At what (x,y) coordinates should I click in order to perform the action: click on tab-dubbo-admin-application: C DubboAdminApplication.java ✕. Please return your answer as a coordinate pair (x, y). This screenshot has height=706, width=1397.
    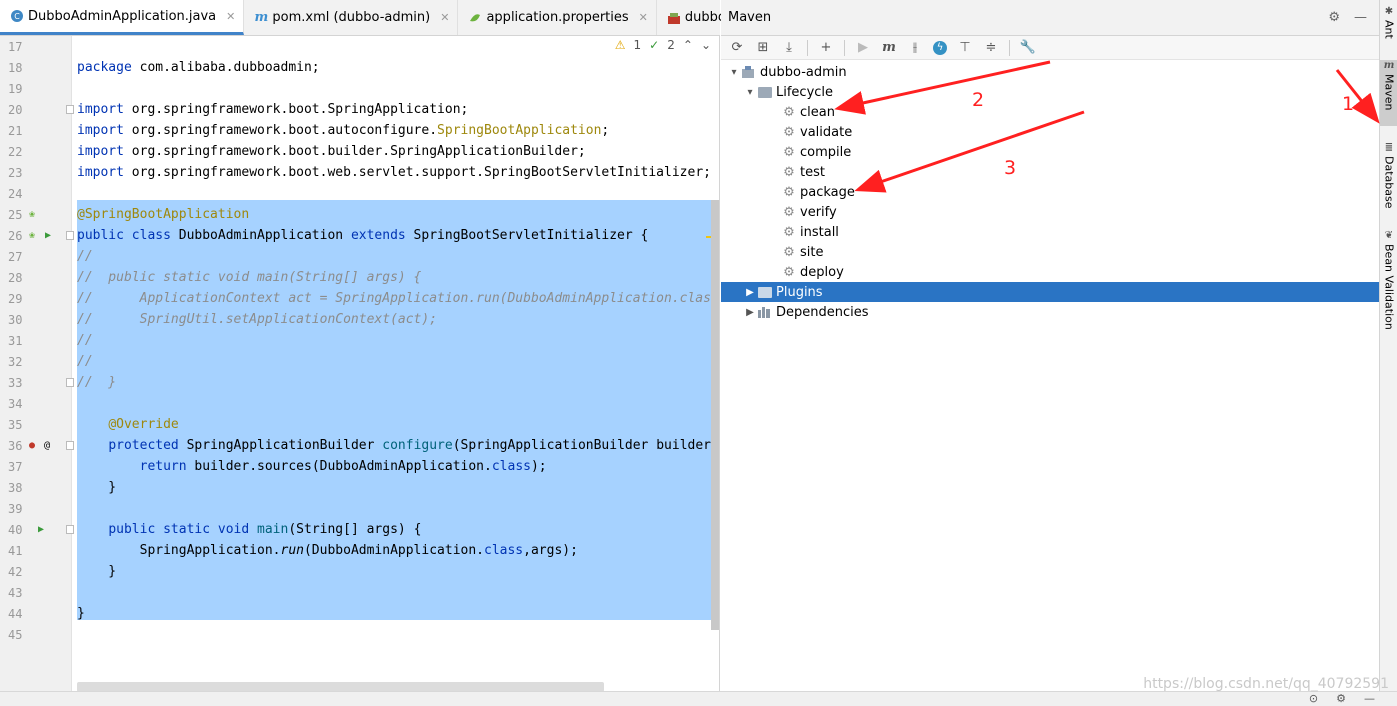
    Looking at the image, I should click on (122, 17).